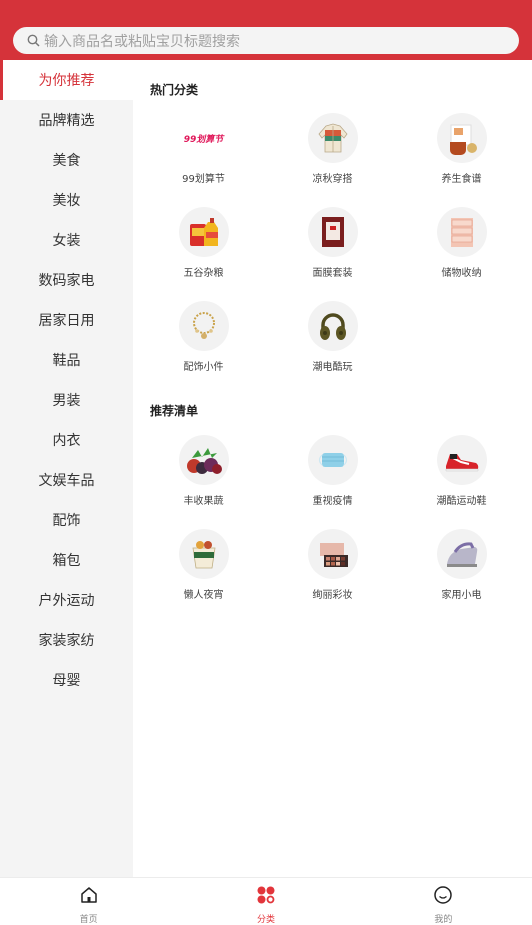 This screenshot has width=532, height=925. I want to click on search-bar: 输入商品名或粘贴宝贝标题搜索, so click(266, 40).